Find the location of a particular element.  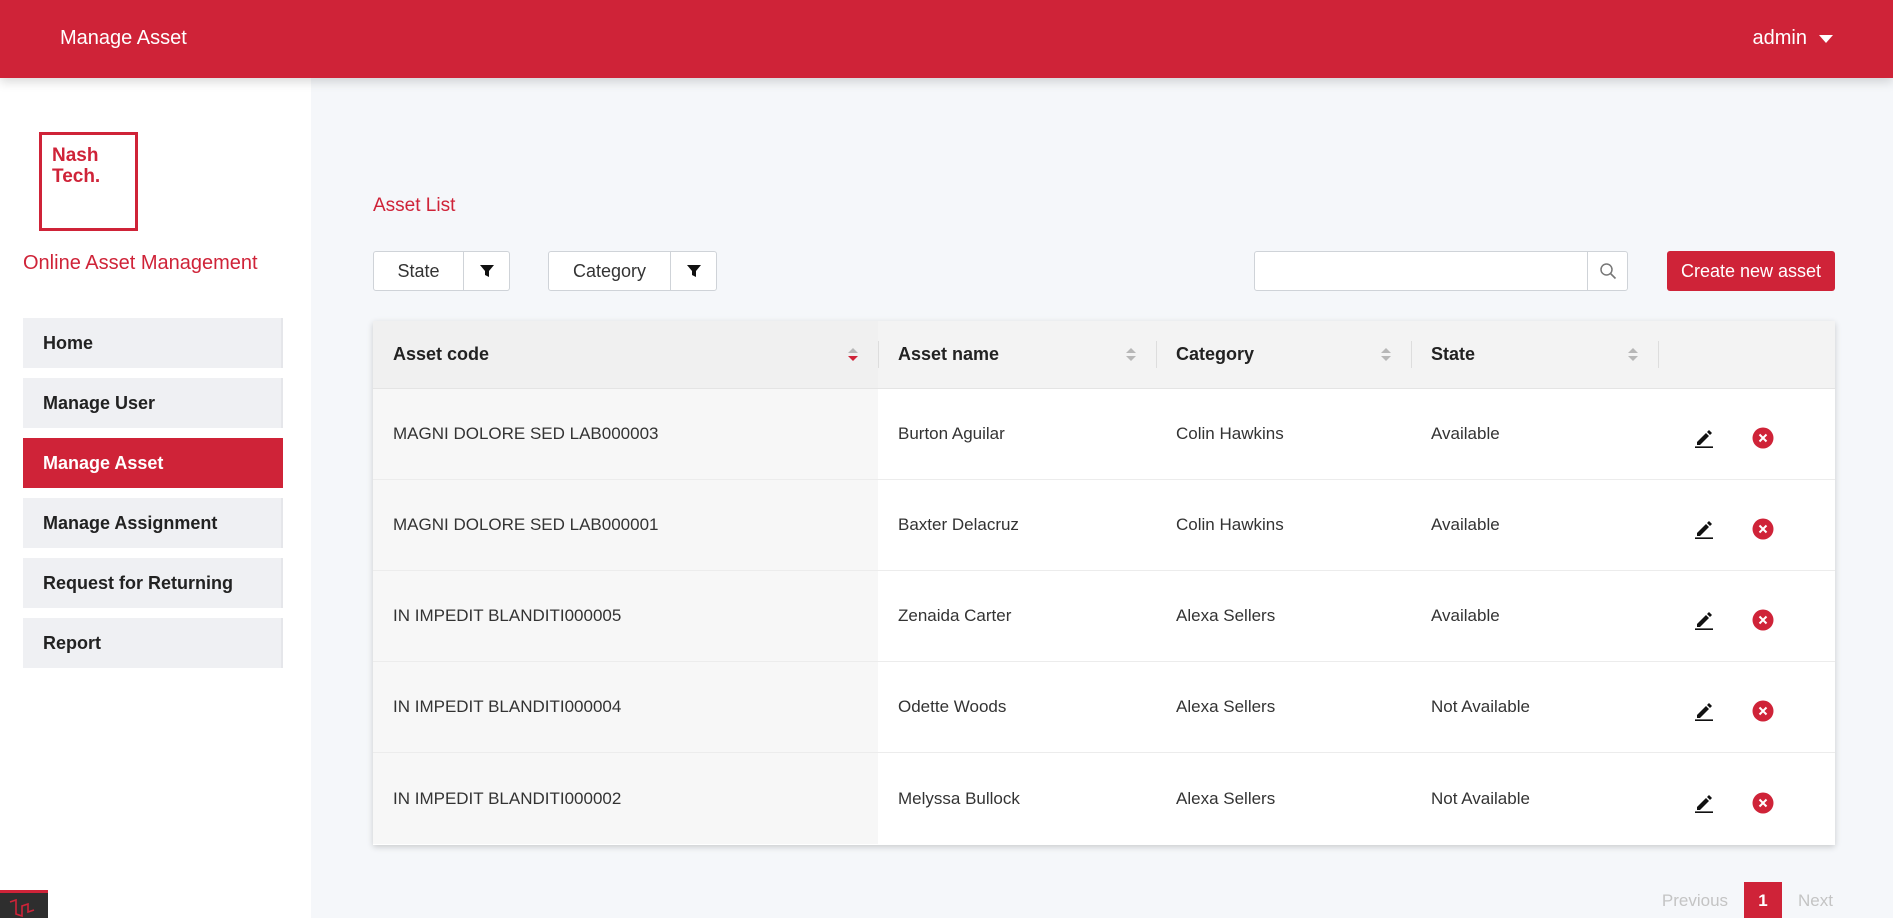

search-box is located at coordinates (1441, 271).